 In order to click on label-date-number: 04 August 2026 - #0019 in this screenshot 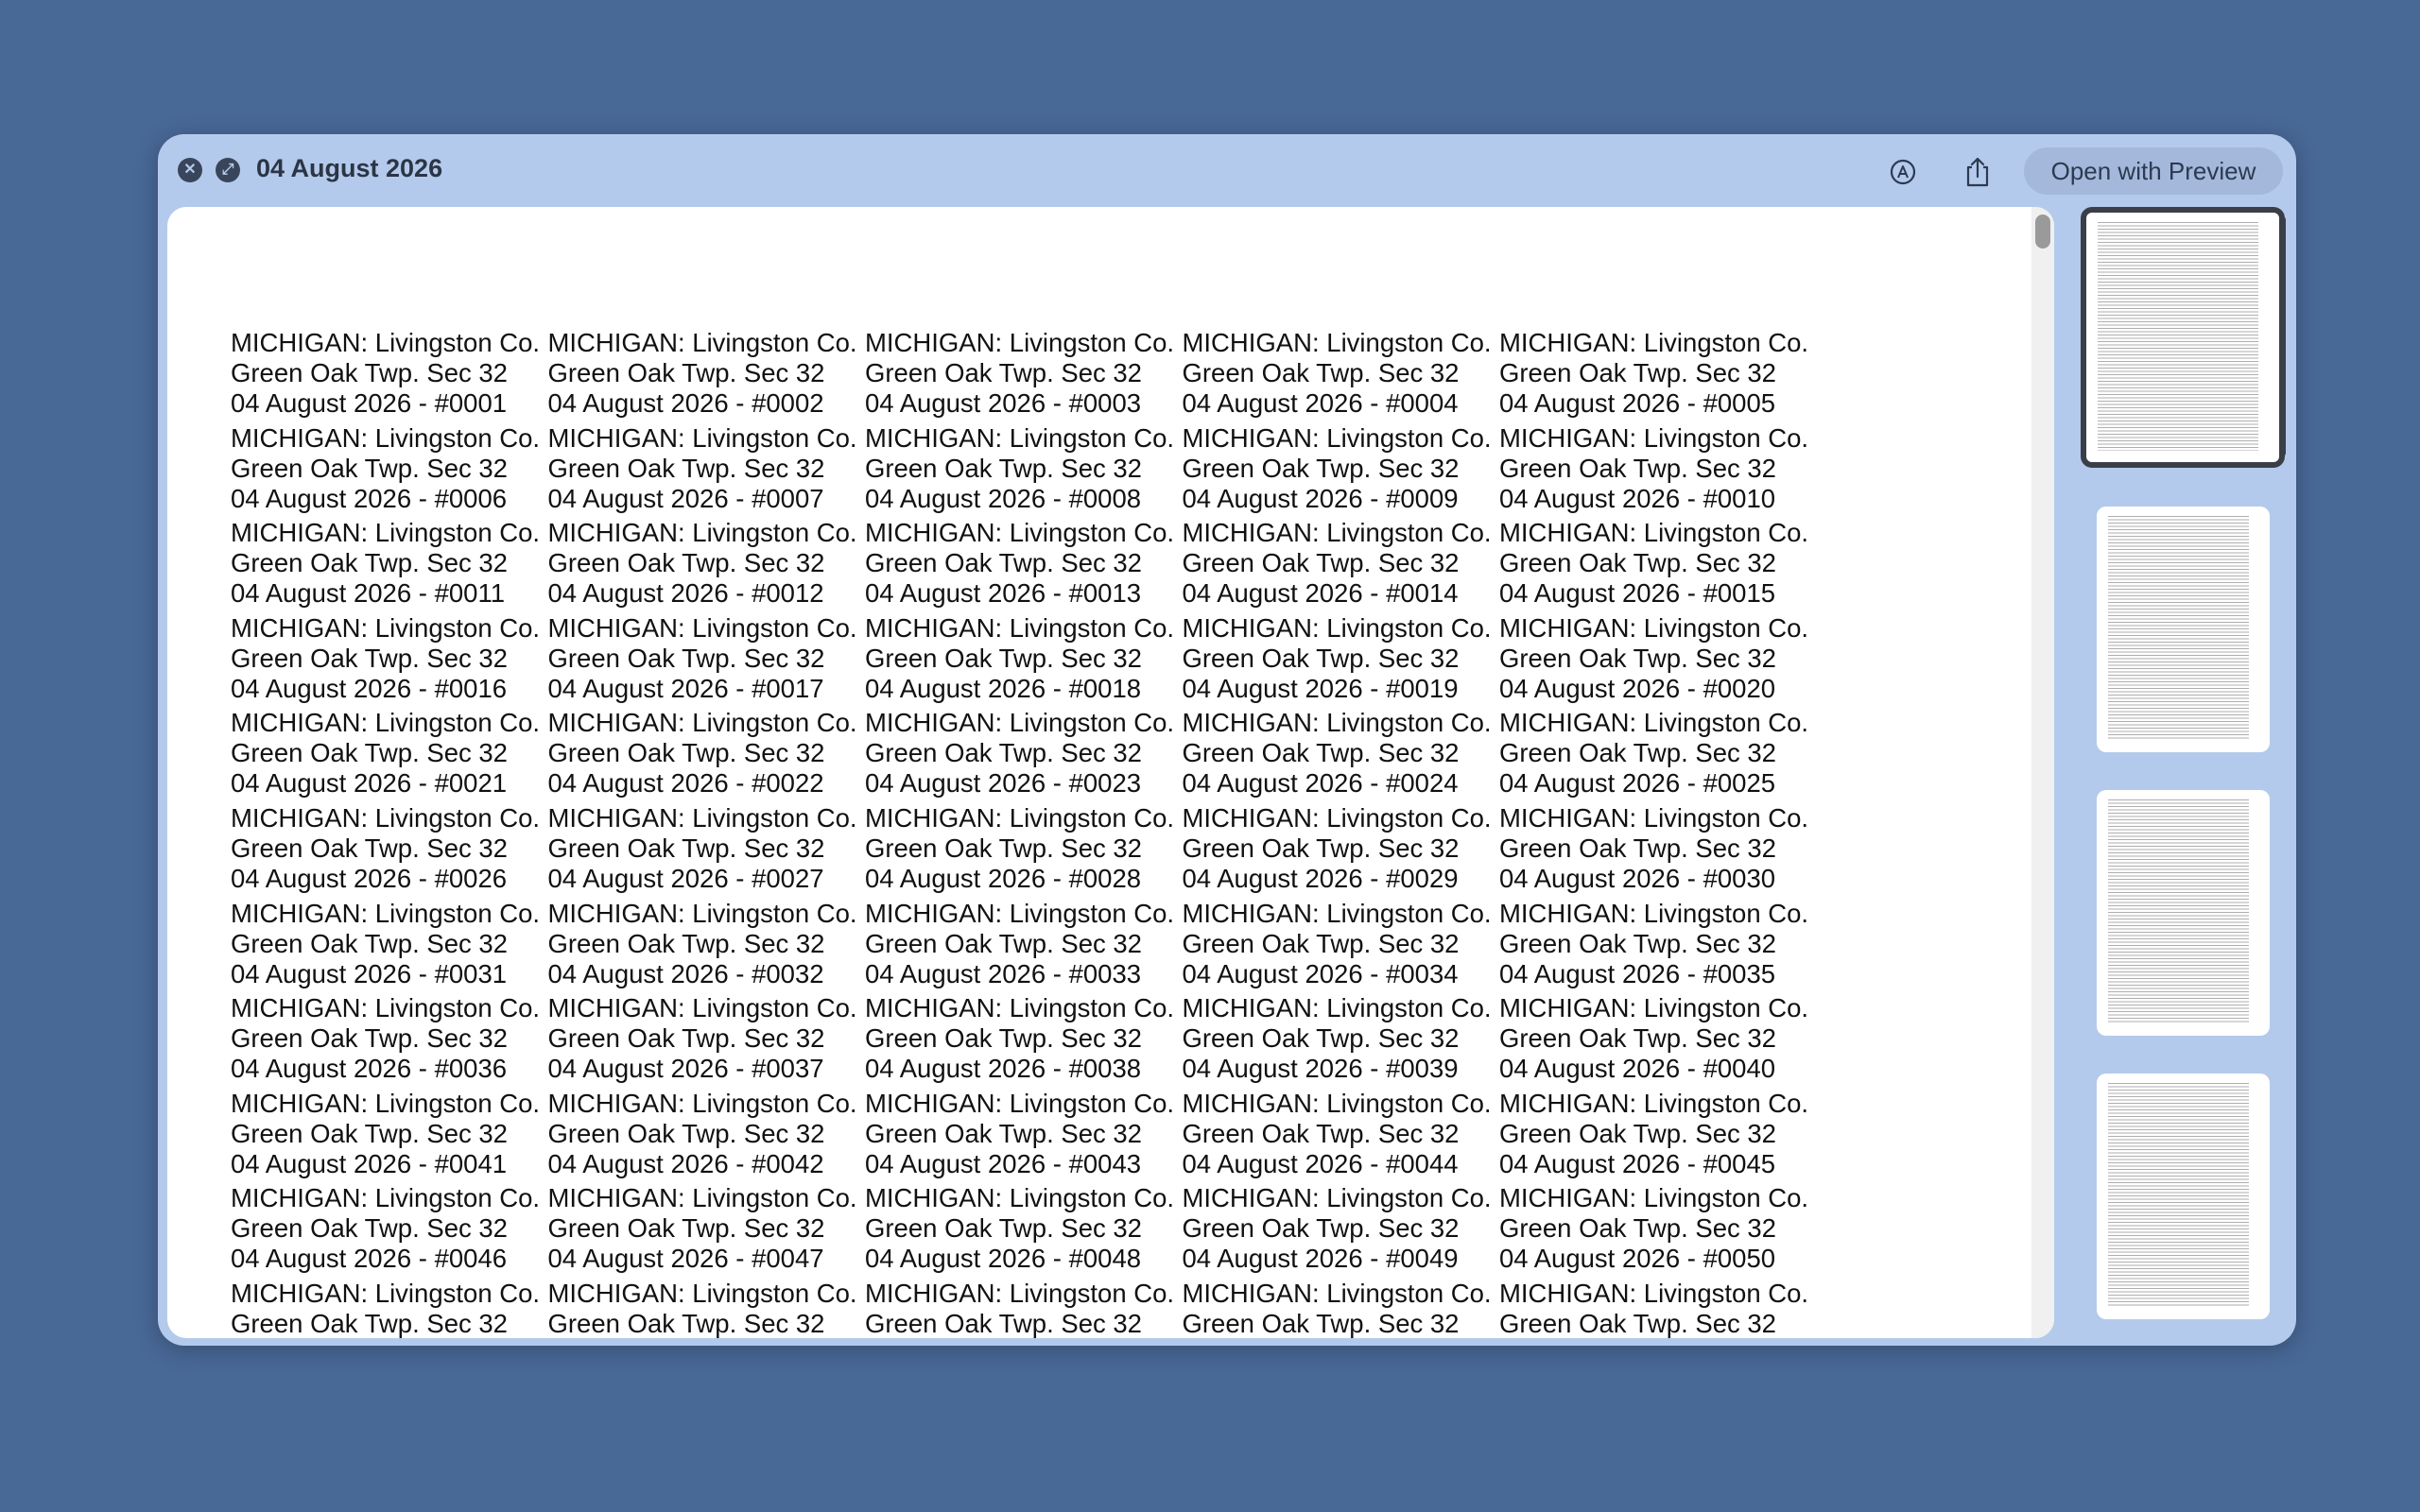, I will do `click(1320, 688)`.